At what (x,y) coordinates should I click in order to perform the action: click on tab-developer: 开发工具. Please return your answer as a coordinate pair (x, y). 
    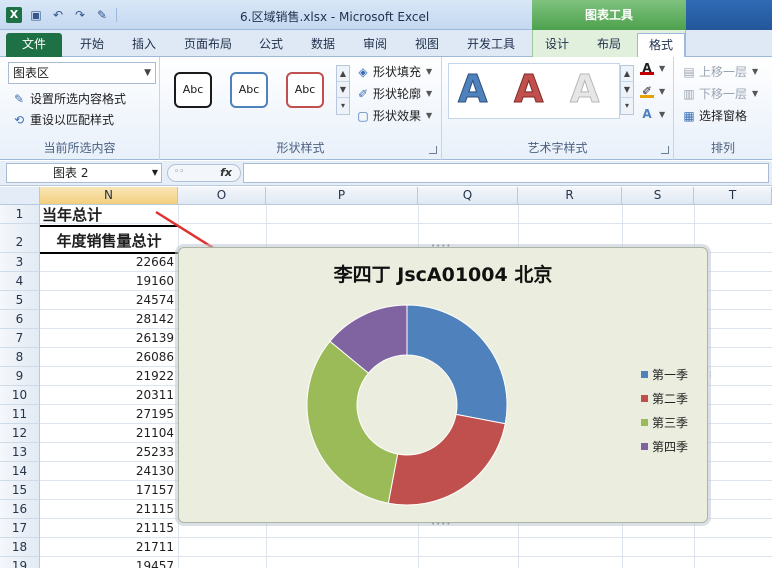
    Looking at the image, I should click on (491, 45).